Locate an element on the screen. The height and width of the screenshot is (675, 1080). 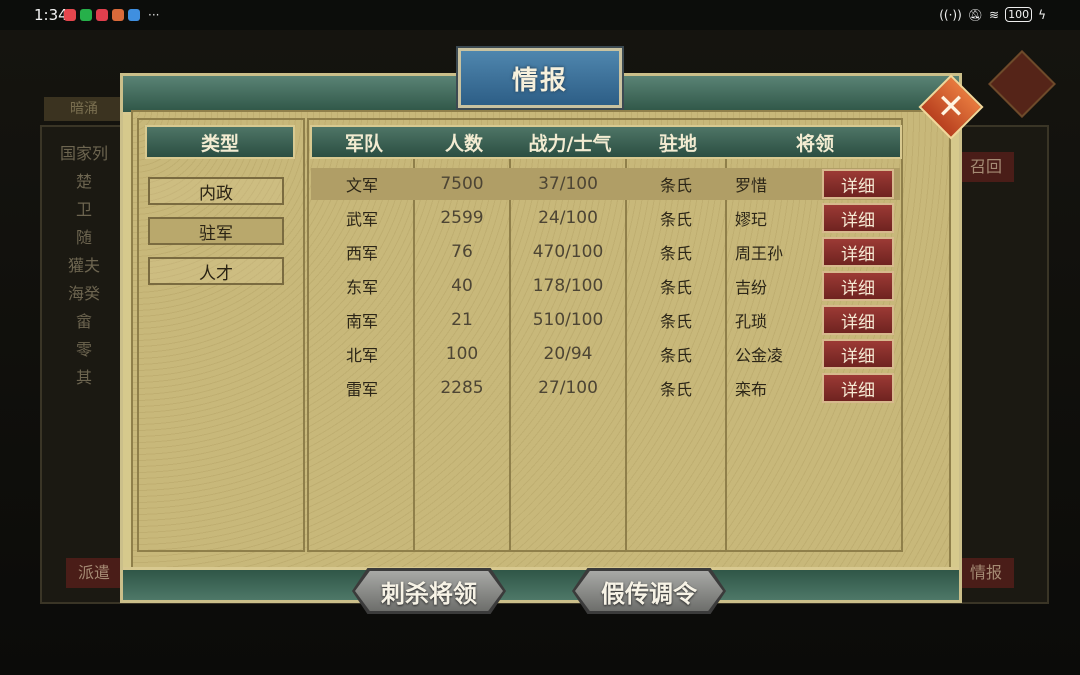
background-list-item: 随 is located at coordinates (83, 237).